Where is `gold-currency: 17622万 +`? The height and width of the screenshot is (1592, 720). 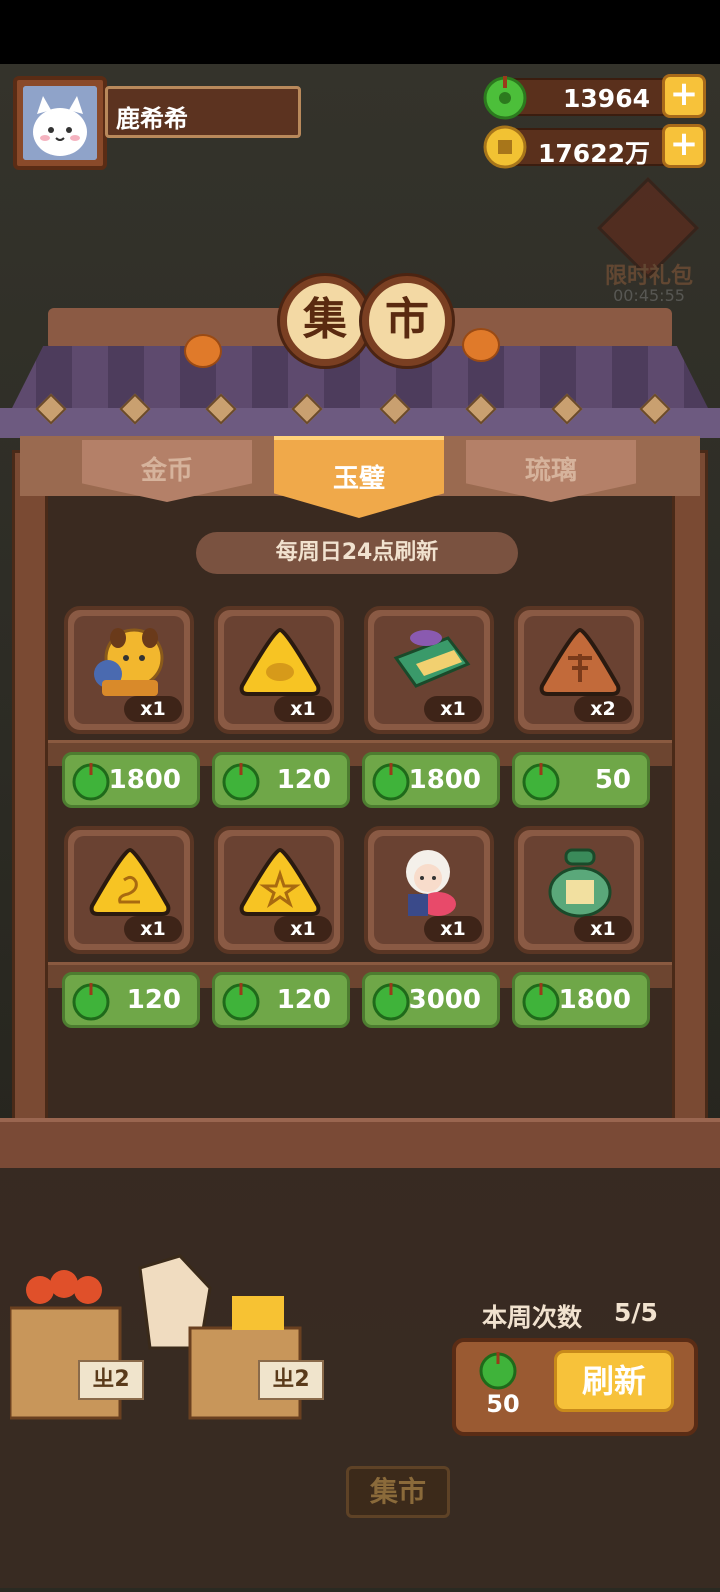 gold-currency: 17622万 + is located at coordinates (594, 147).